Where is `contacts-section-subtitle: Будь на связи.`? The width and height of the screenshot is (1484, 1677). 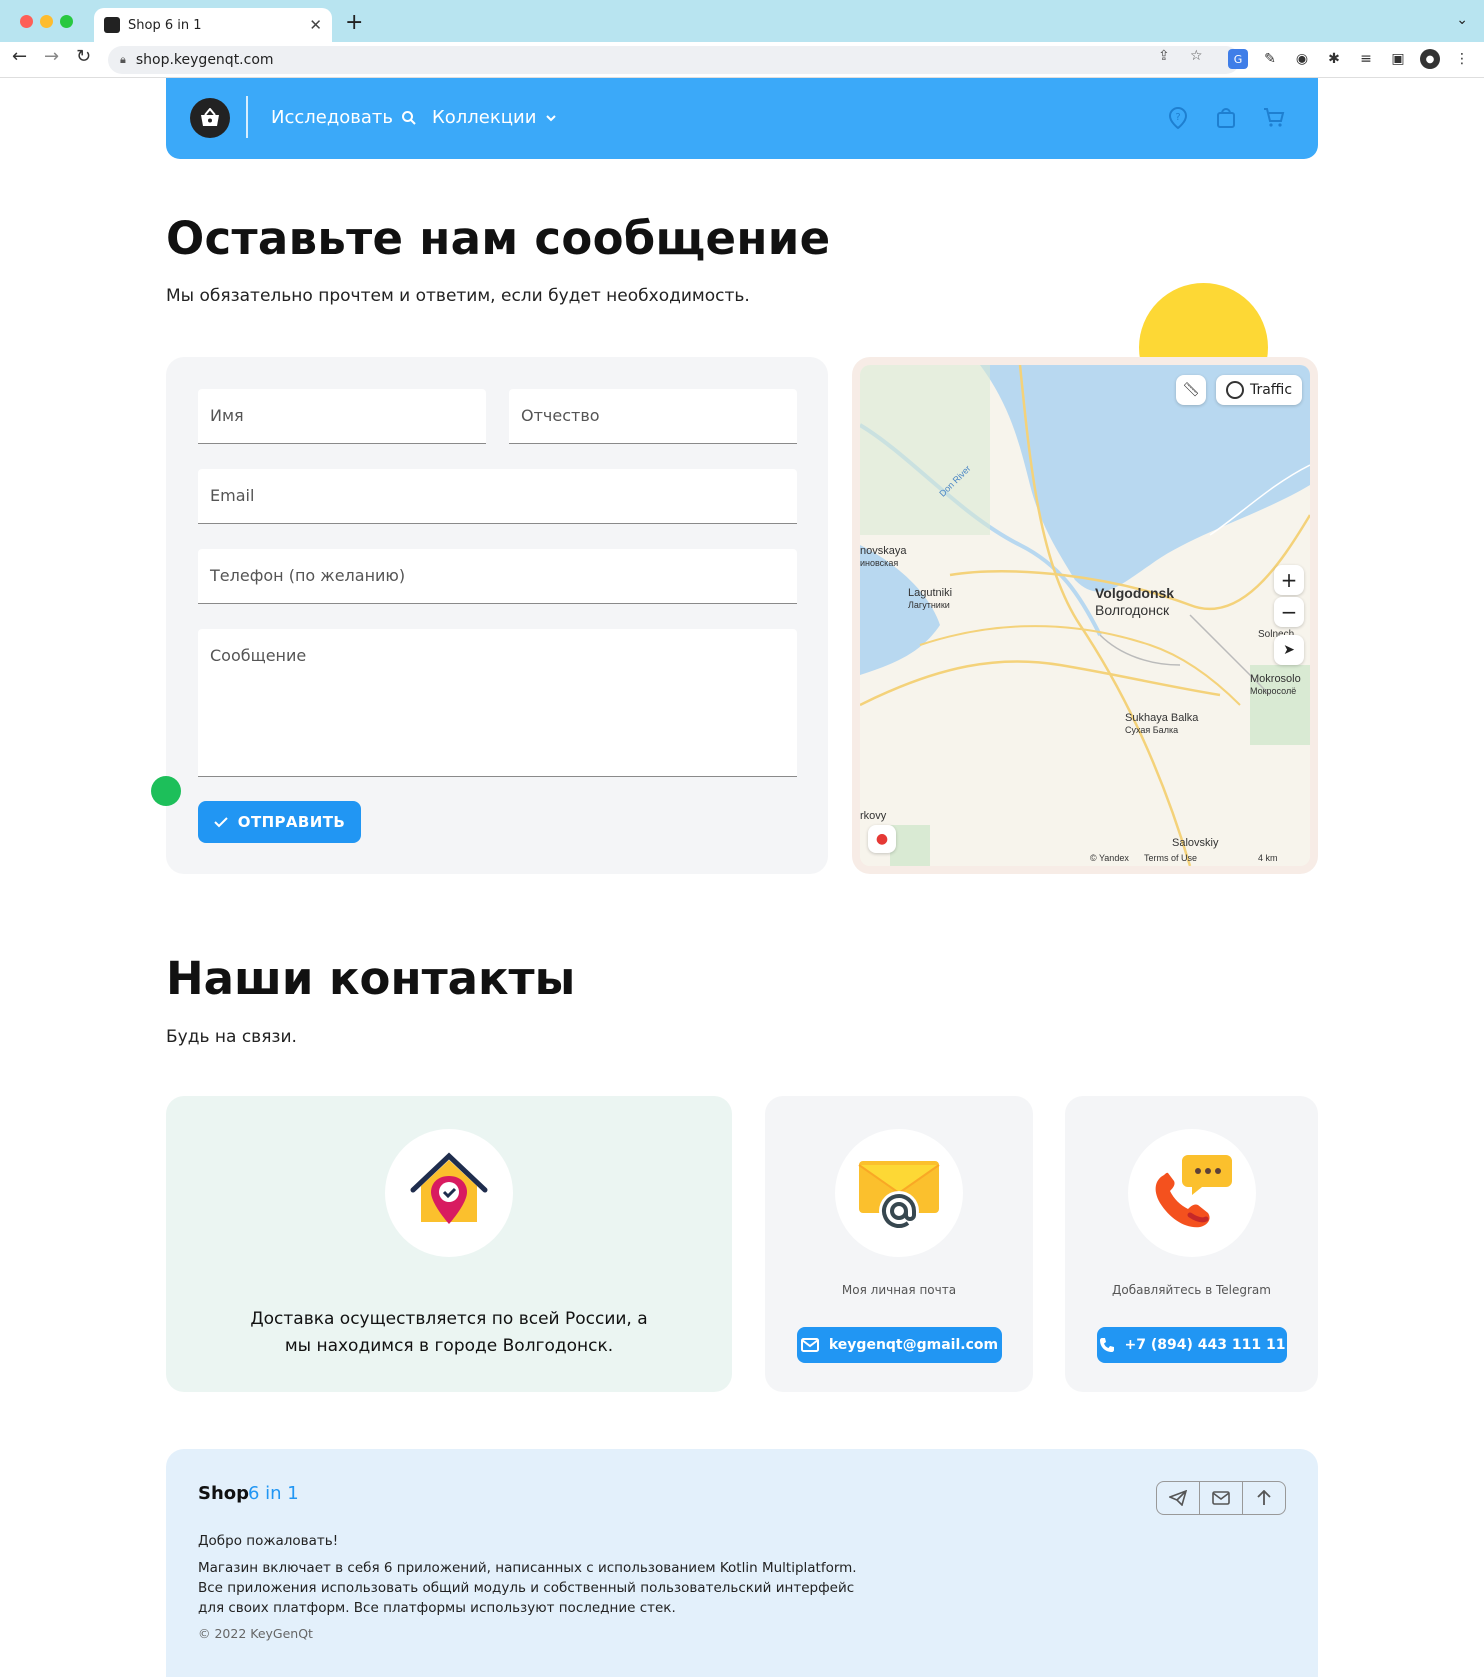
contacts-section-subtitle: Будь на связи. is located at coordinates (231, 1037).